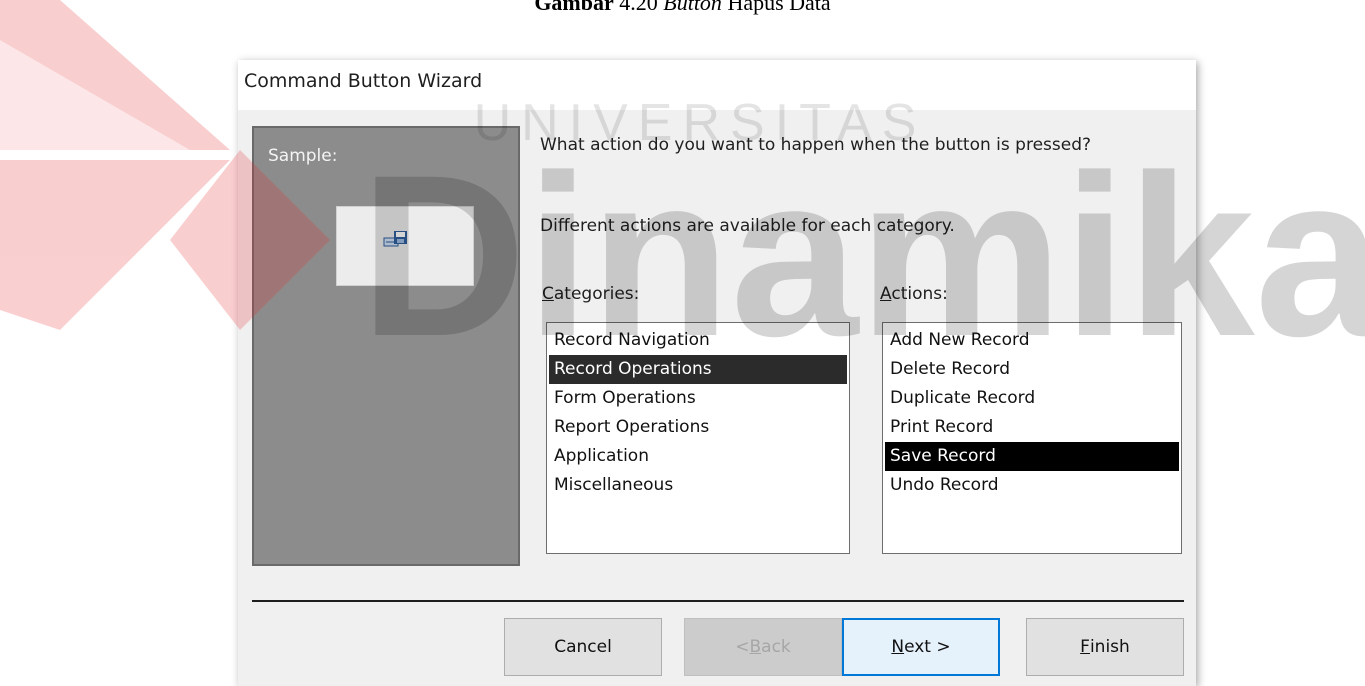 This screenshot has width=1365, height=686. I want to click on button-divider, so click(718, 601).